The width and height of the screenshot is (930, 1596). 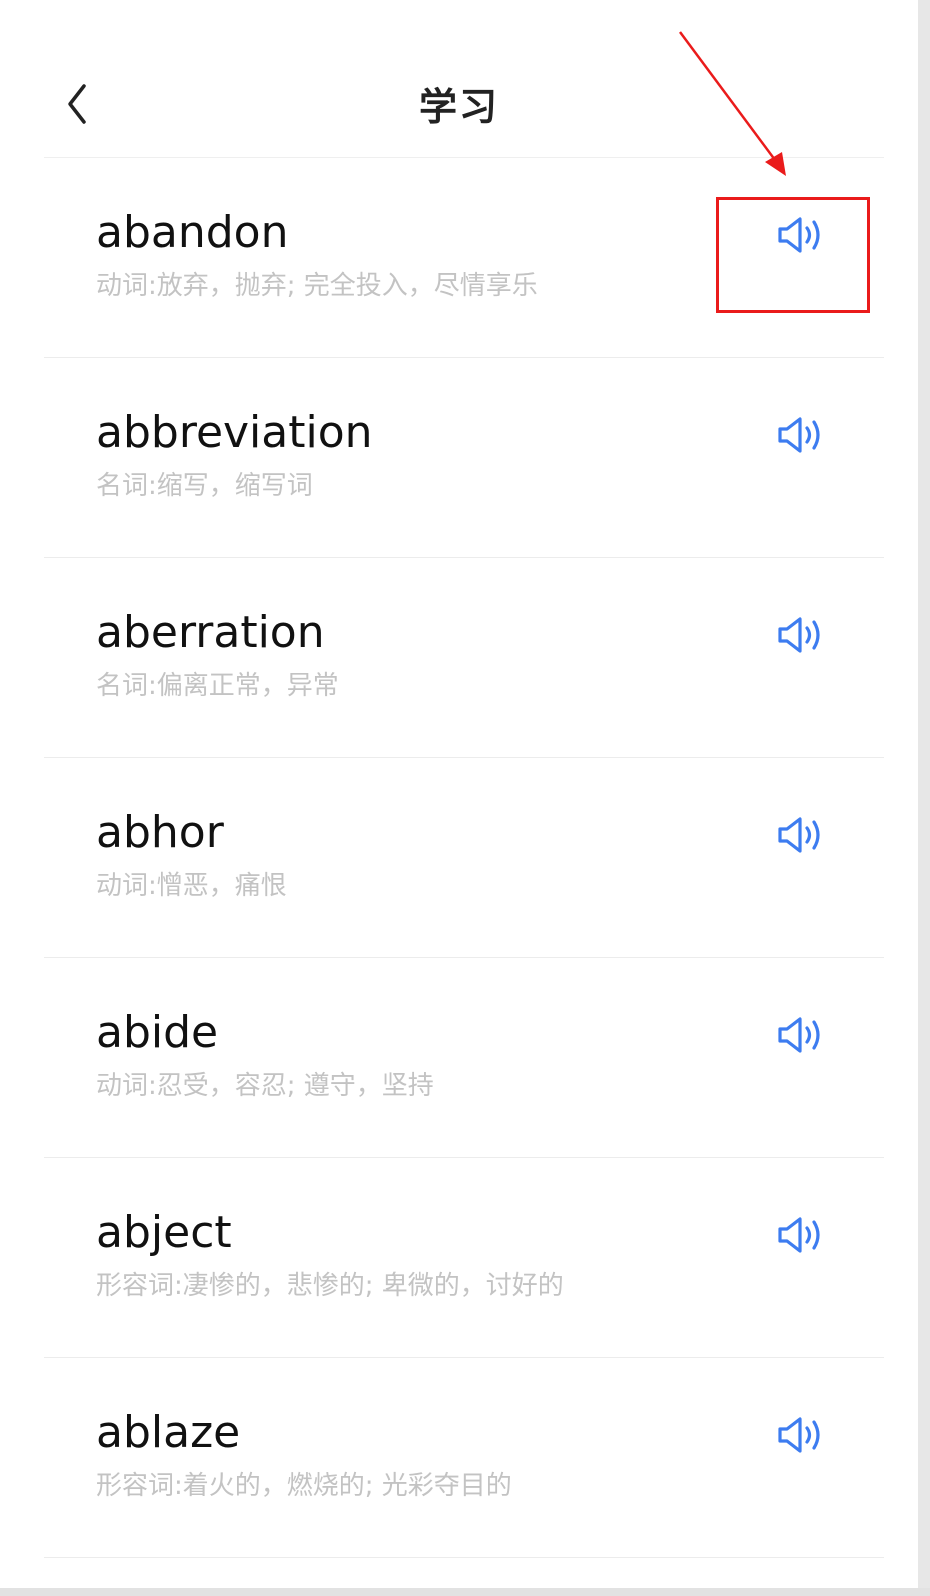 What do you see at coordinates (464, 858) in the screenshot?
I see `word-row: abhor 动词:憎恶，痛恨` at bounding box center [464, 858].